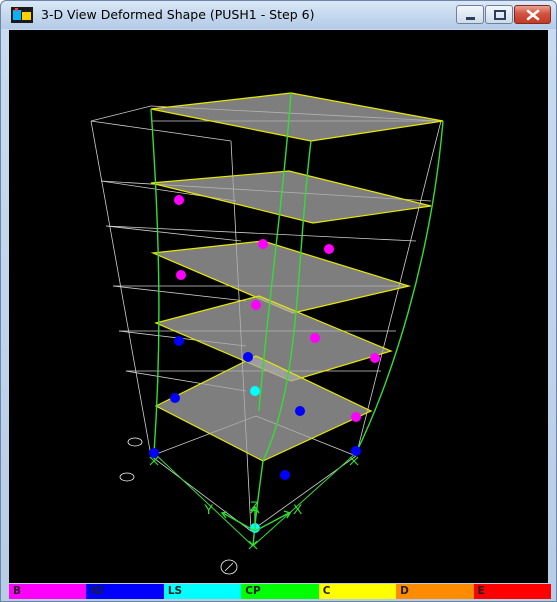 Image resolution: width=557 pixels, height=602 pixels. Describe the element at coordinates (435, 591) in the screenshot. I see `legend-d: D` at that location.